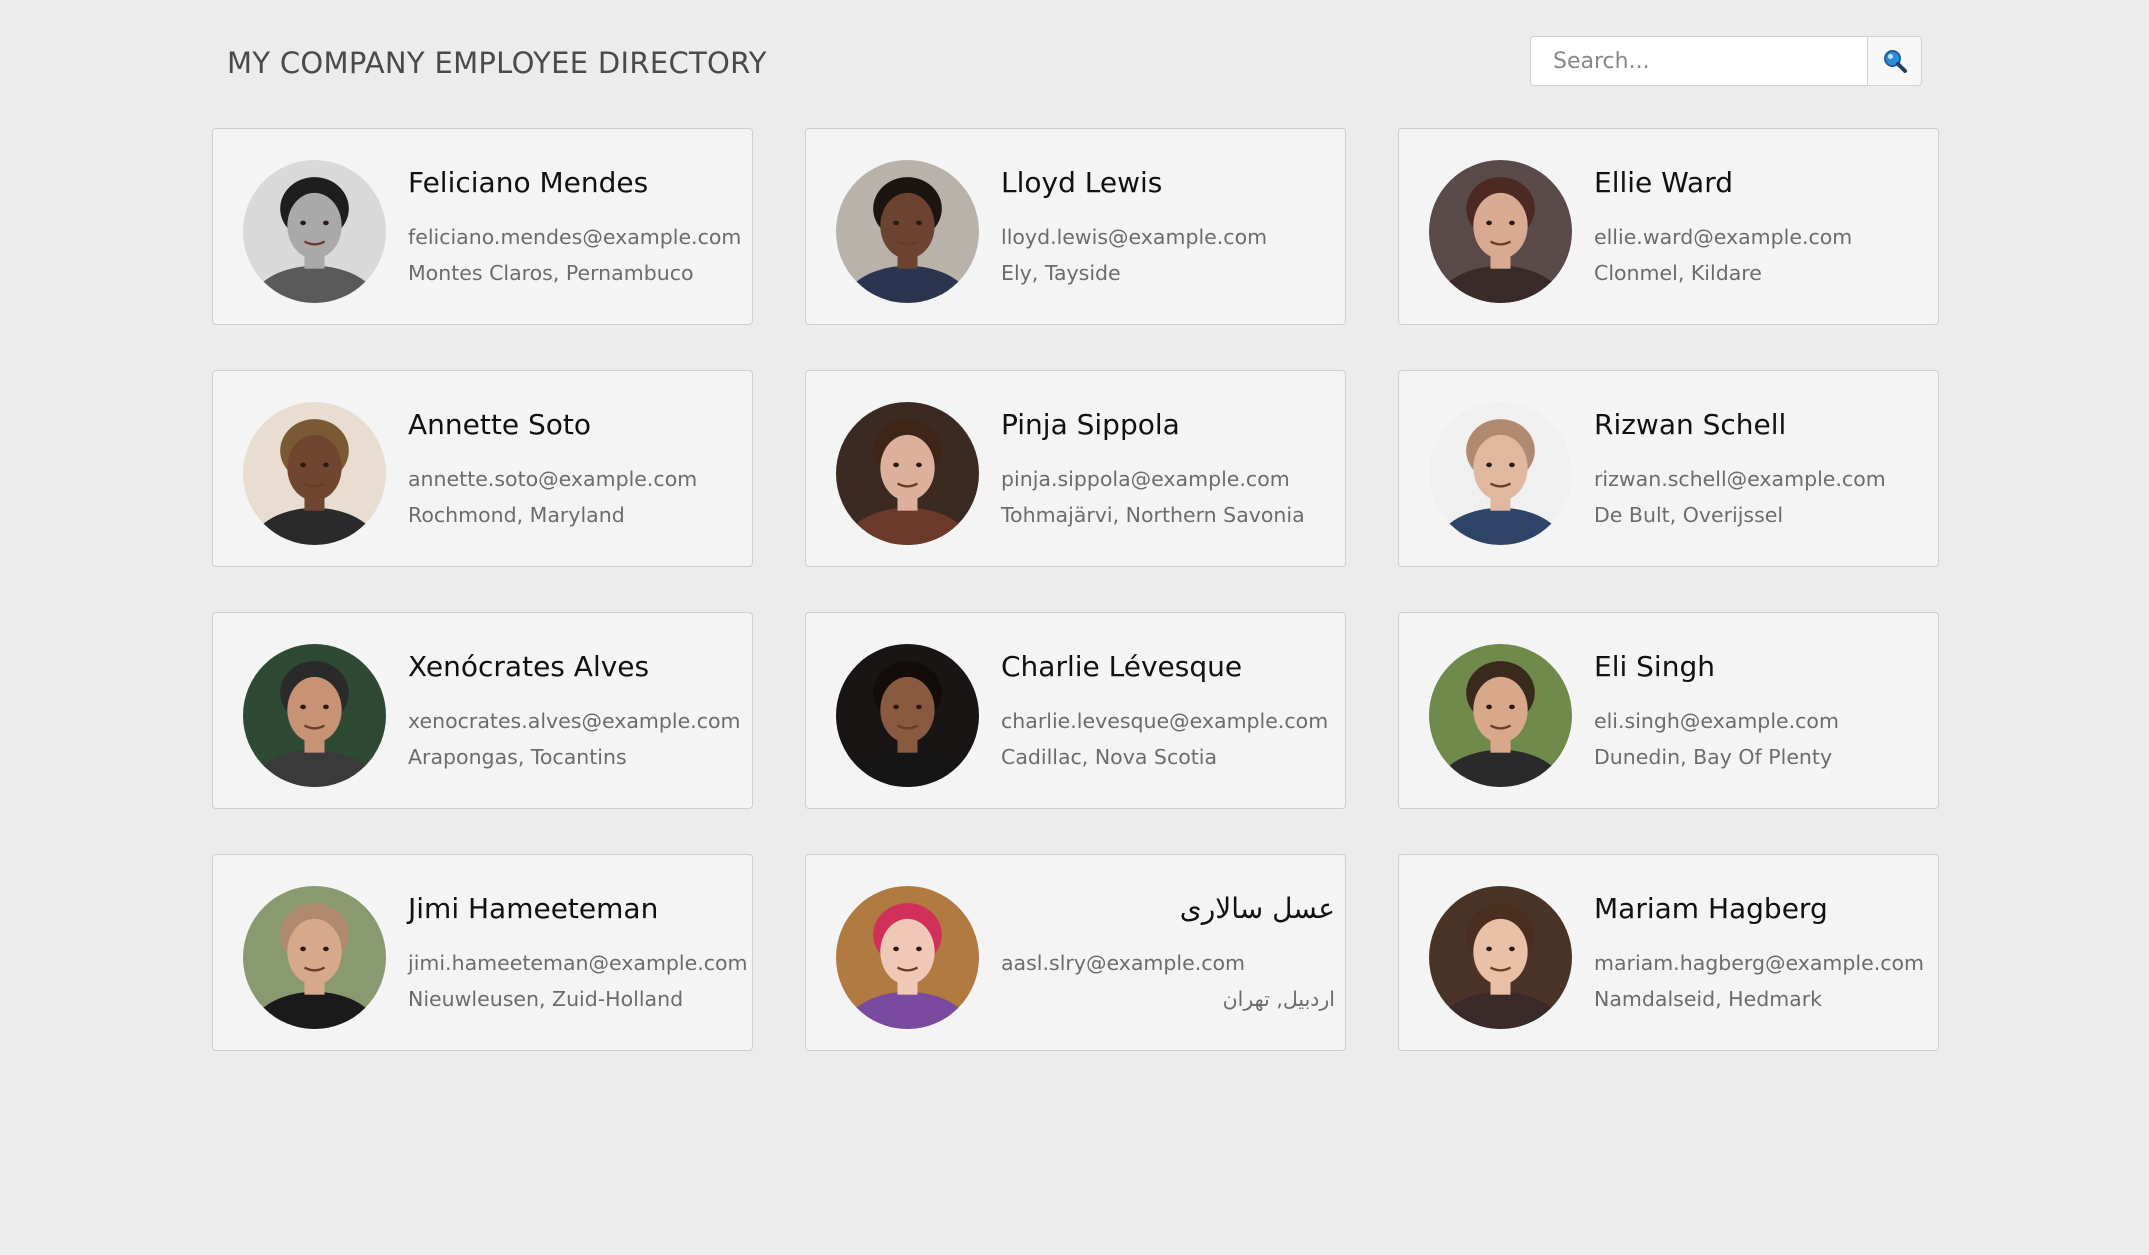 This screenshot has width=2149, height=1255. Describe the element at coordinates (1074, 64) in the screenshot. I see `header: MY COMPANY EMPLOYEE DIRECTORY` at that location.